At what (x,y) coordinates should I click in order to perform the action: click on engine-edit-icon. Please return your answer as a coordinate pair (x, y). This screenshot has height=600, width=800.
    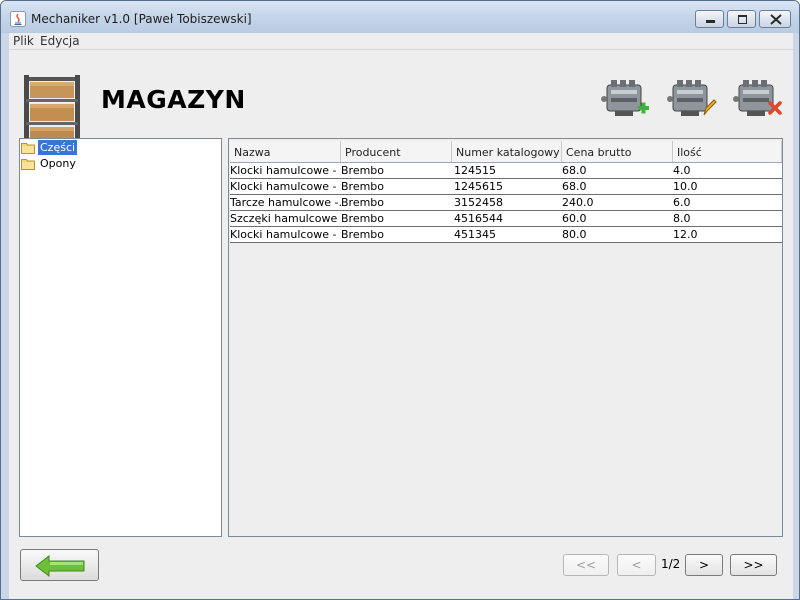
    Looking at the image, I should click on (692, 98).